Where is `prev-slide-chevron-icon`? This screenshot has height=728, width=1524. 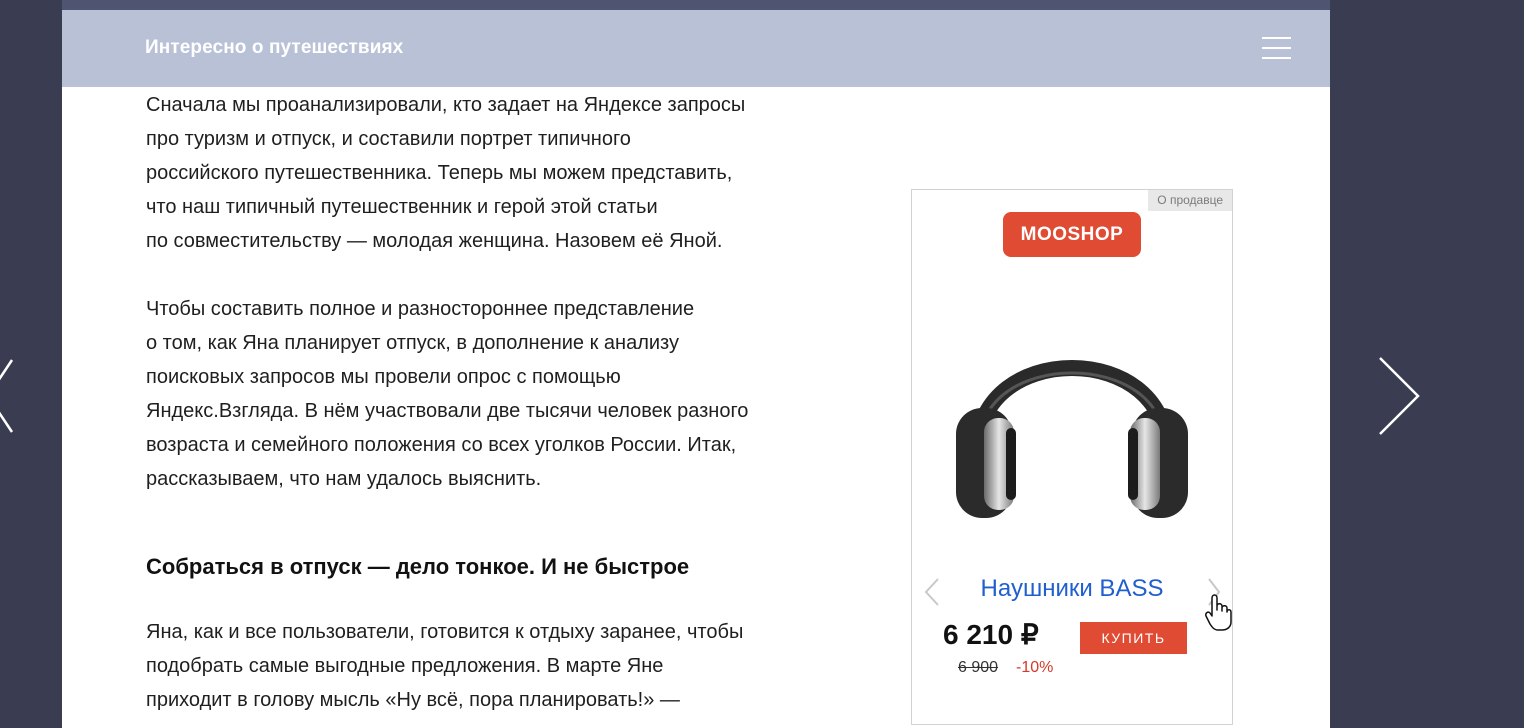 prev-slide-chevron-icon is located at coordinates (8, 396).